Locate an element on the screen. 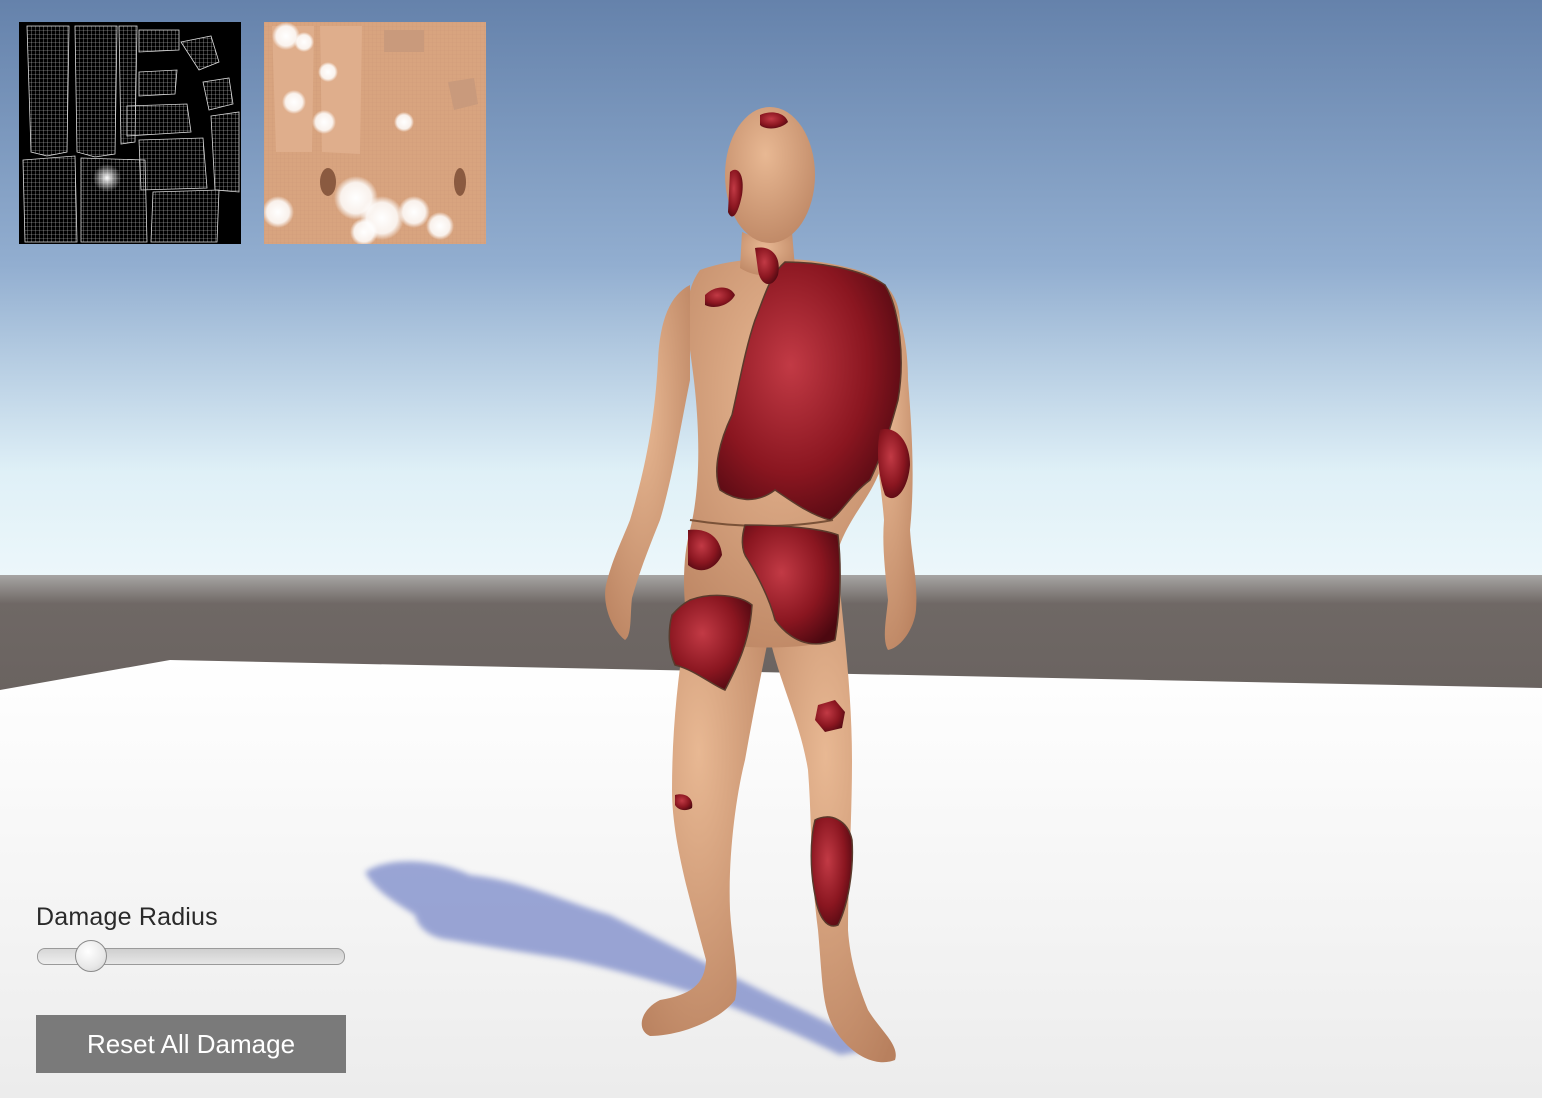  damage-radius-label: Damage Radius is located at coordinates (127, 917).